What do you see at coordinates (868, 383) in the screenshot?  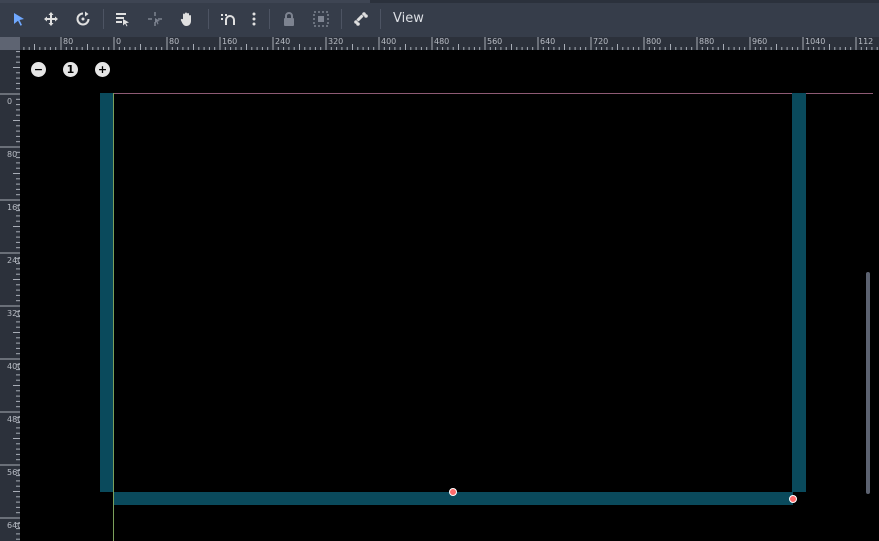 I see `vertical-scrollbar` at bounding box center [868, 383].